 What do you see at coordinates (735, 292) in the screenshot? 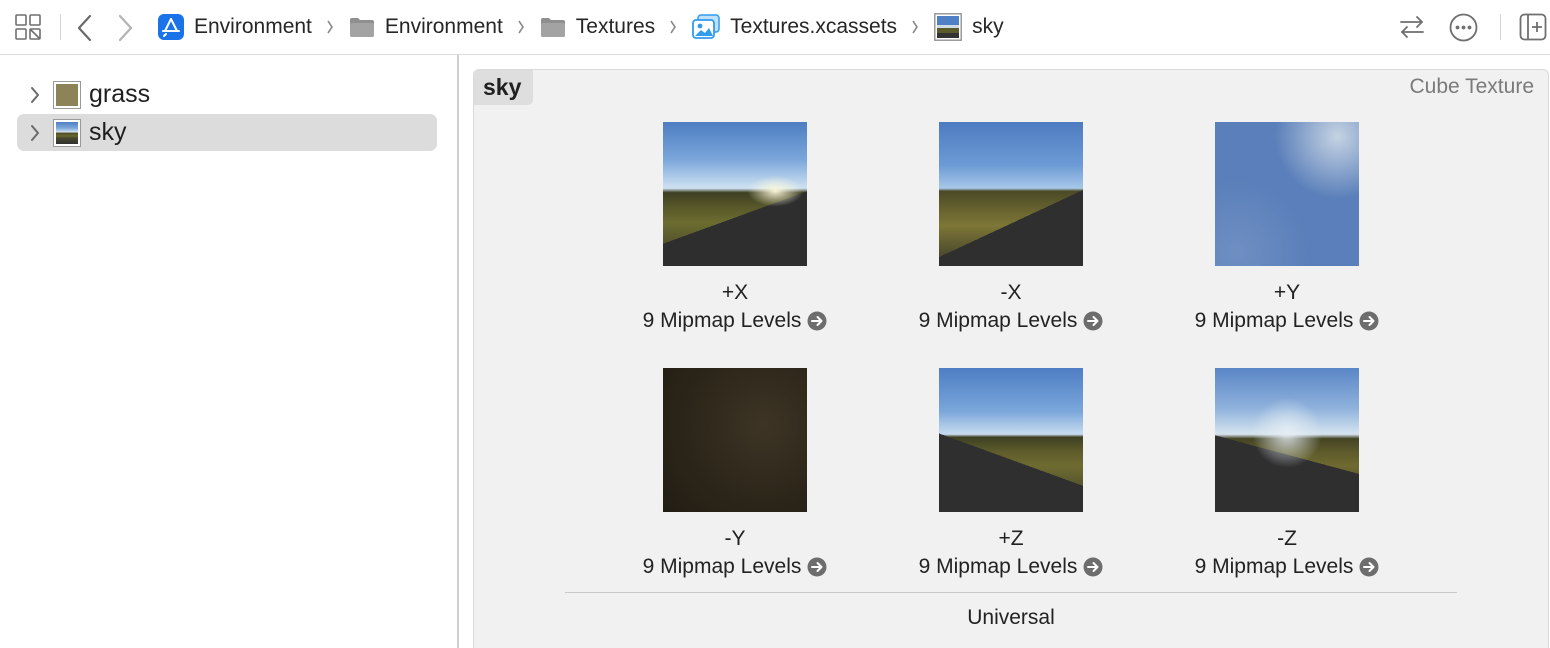
I see `face-name: +X` at bounding box center [735, 292].